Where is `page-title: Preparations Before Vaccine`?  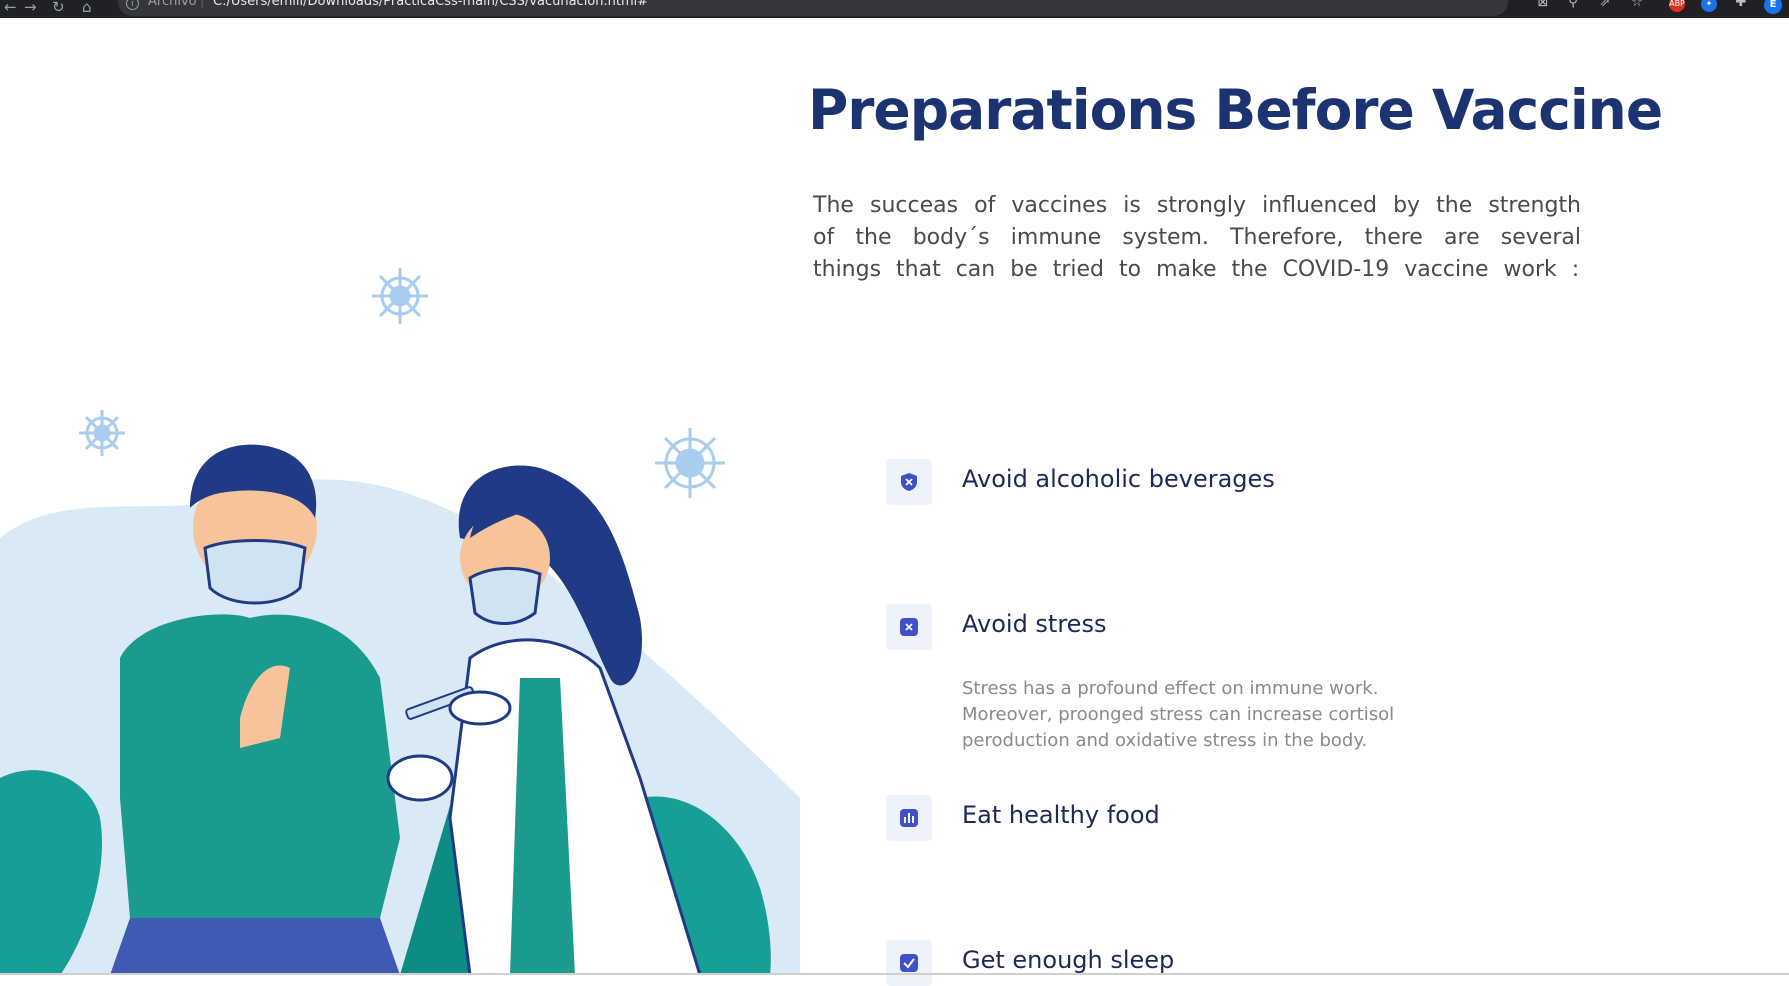 page-title: Preparations Before Vaccine is located at coordinates (1235, 110).